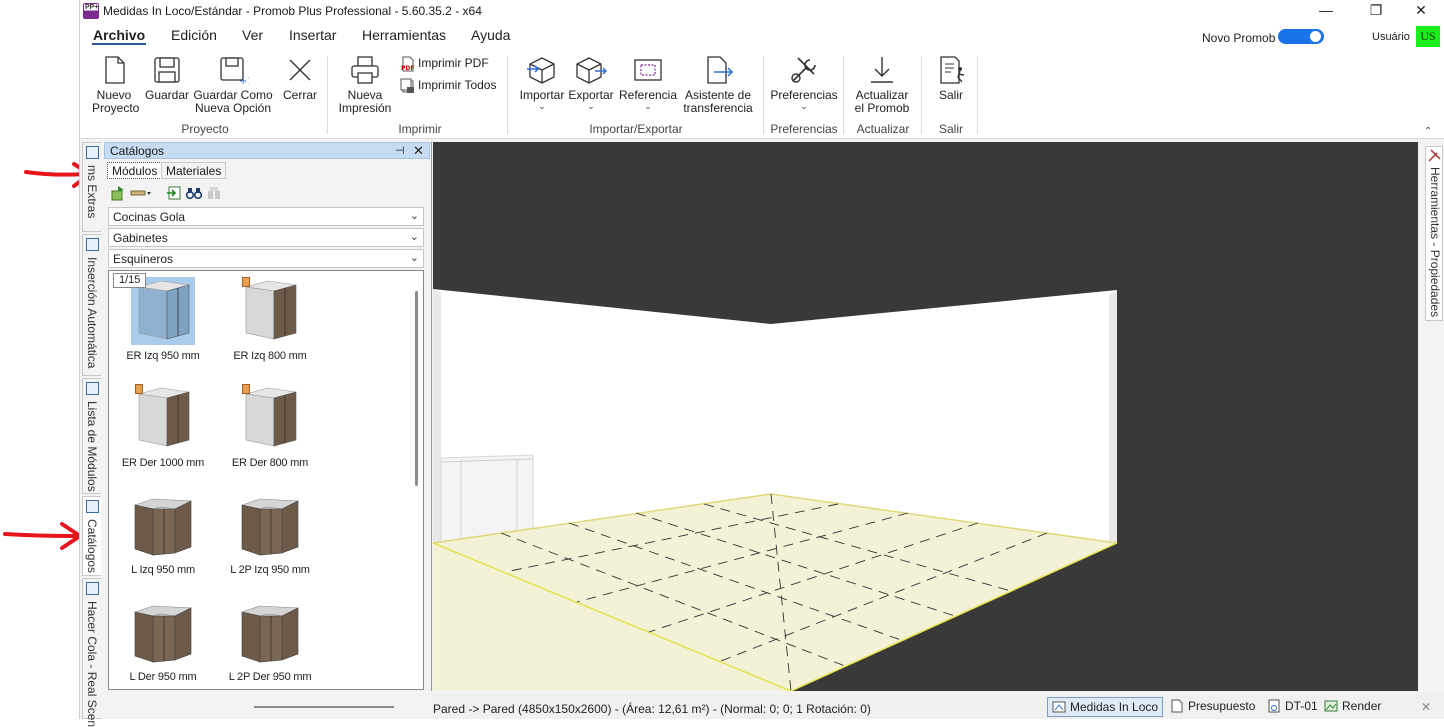 This screenshot has width=1444, height=727. I want to click on actualizar-label-2: el Promob, so click(882, 108).